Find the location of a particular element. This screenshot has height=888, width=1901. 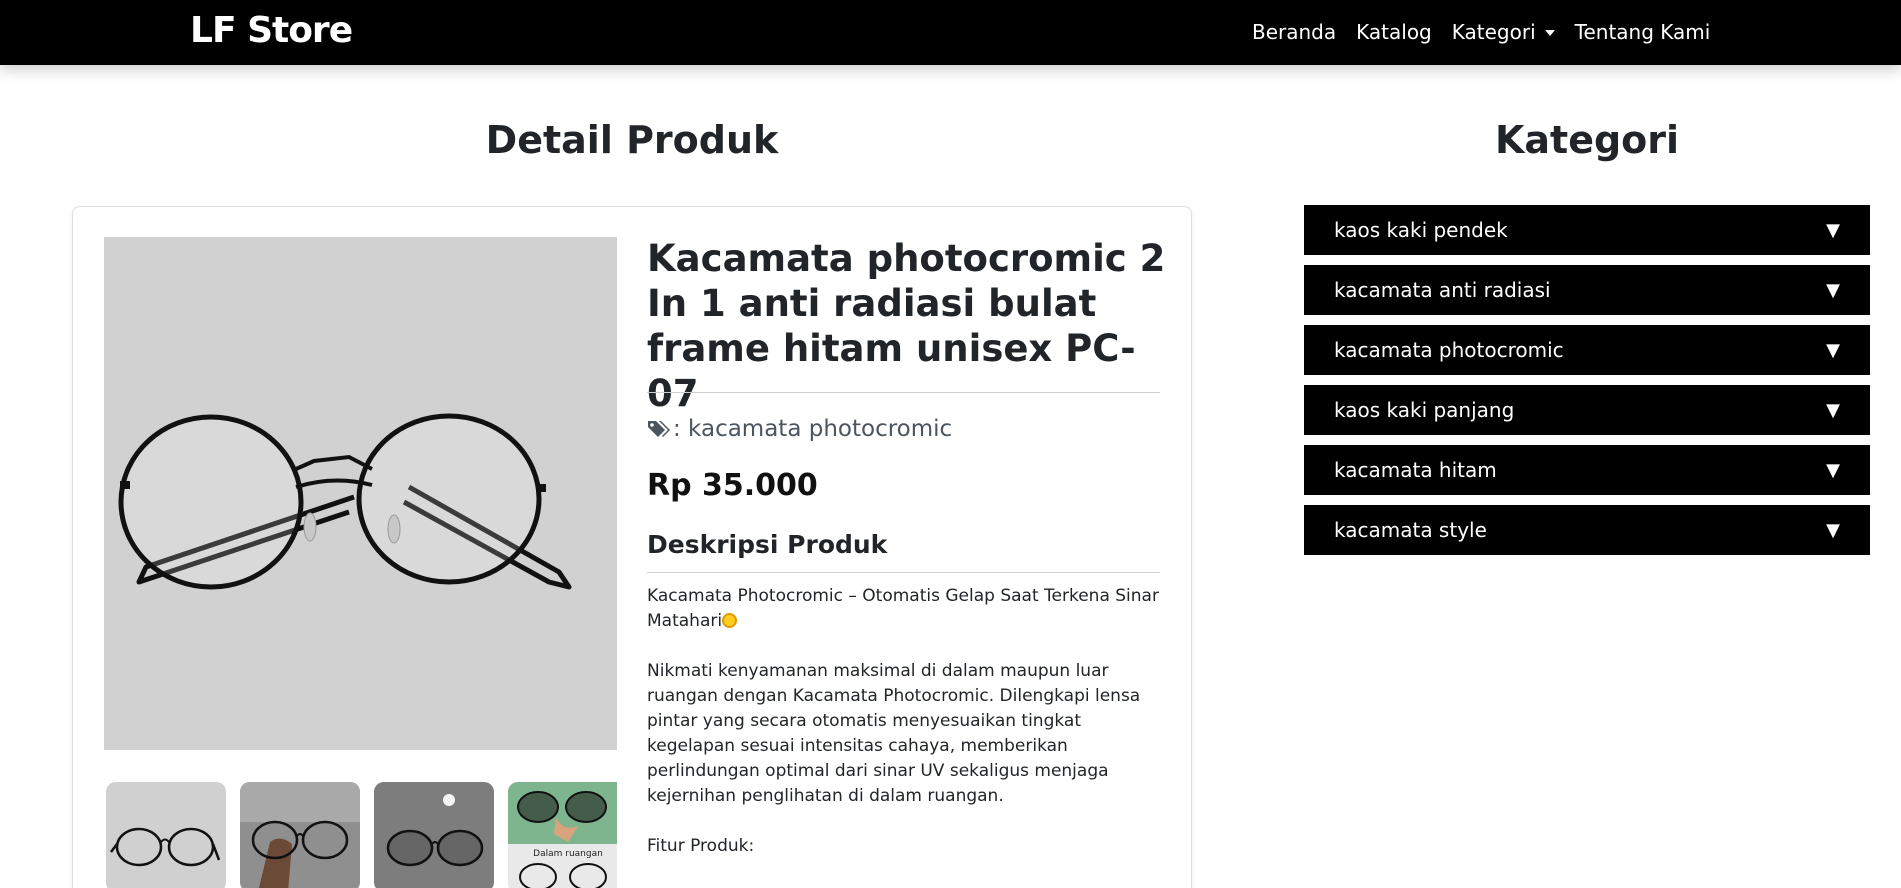

nav-link-katalog: Katalog is located at coordinates (1394, 32).